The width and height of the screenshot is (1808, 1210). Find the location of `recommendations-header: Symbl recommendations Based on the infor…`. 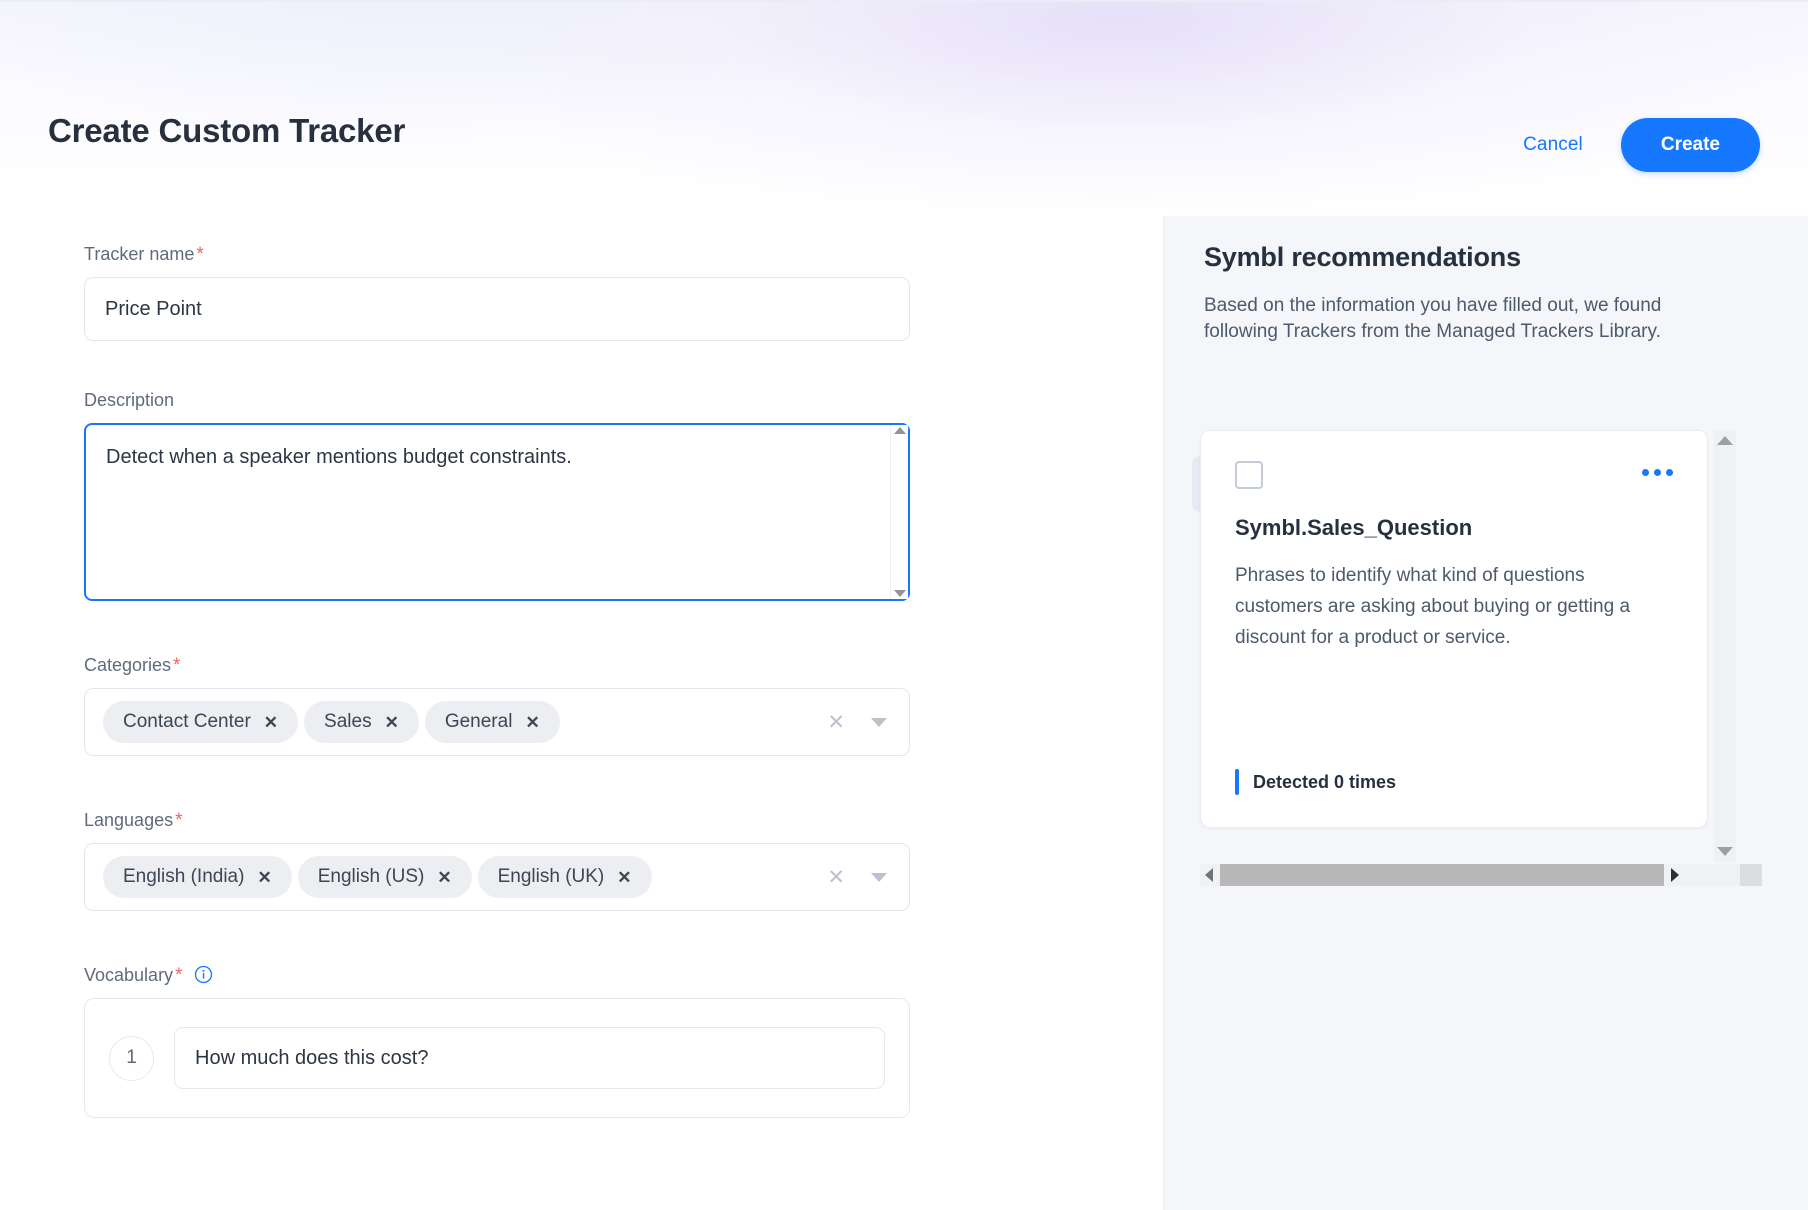

recommendations-header: Symbl recommendations Based on the infor… is located at coordinates (1486, 280).